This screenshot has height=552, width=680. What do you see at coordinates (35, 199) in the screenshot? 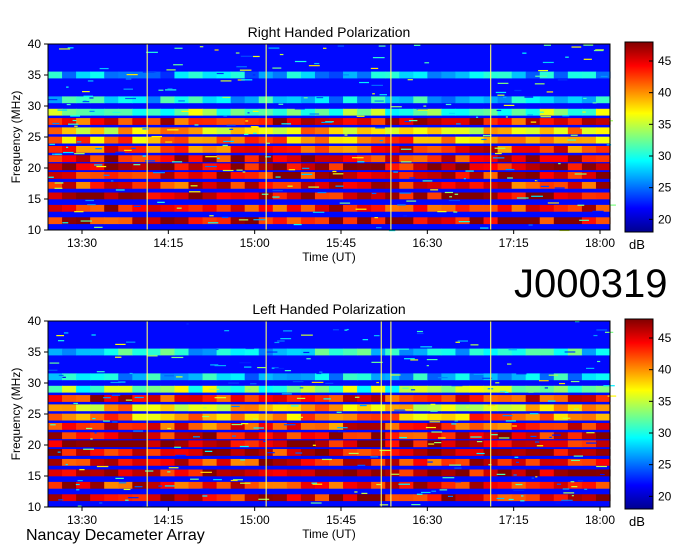
I see `y-tick-label: 15` at bounding box center [35, 199].